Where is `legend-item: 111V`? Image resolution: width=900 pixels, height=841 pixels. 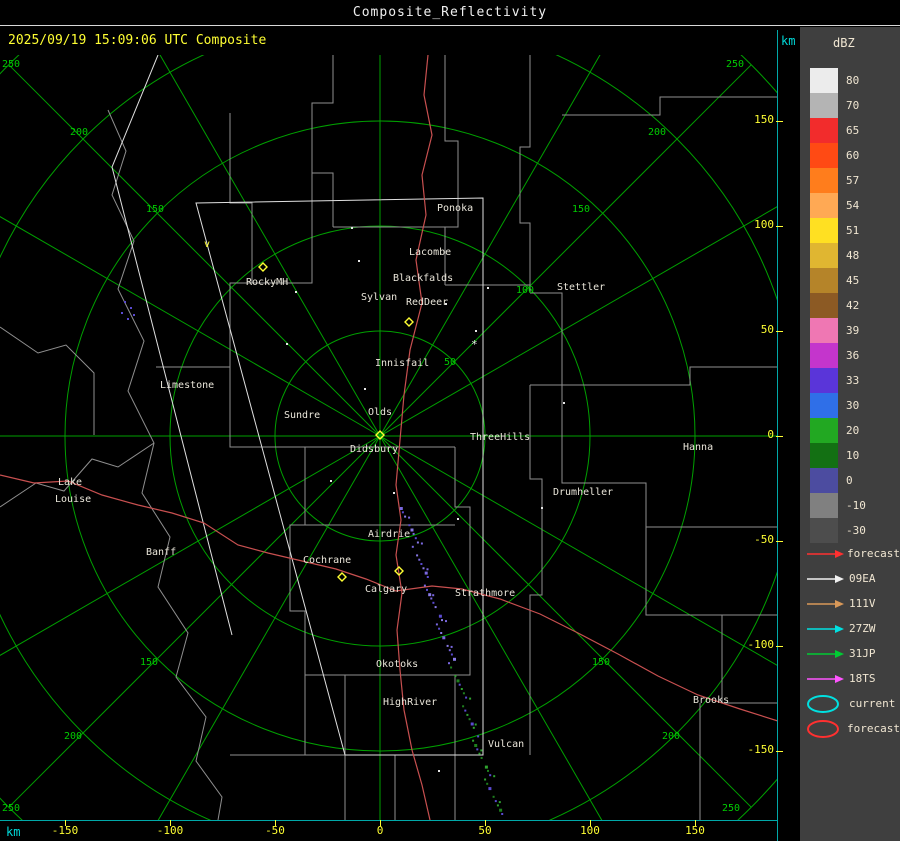
legend-item: 111V is located at coordinates (853, 603).